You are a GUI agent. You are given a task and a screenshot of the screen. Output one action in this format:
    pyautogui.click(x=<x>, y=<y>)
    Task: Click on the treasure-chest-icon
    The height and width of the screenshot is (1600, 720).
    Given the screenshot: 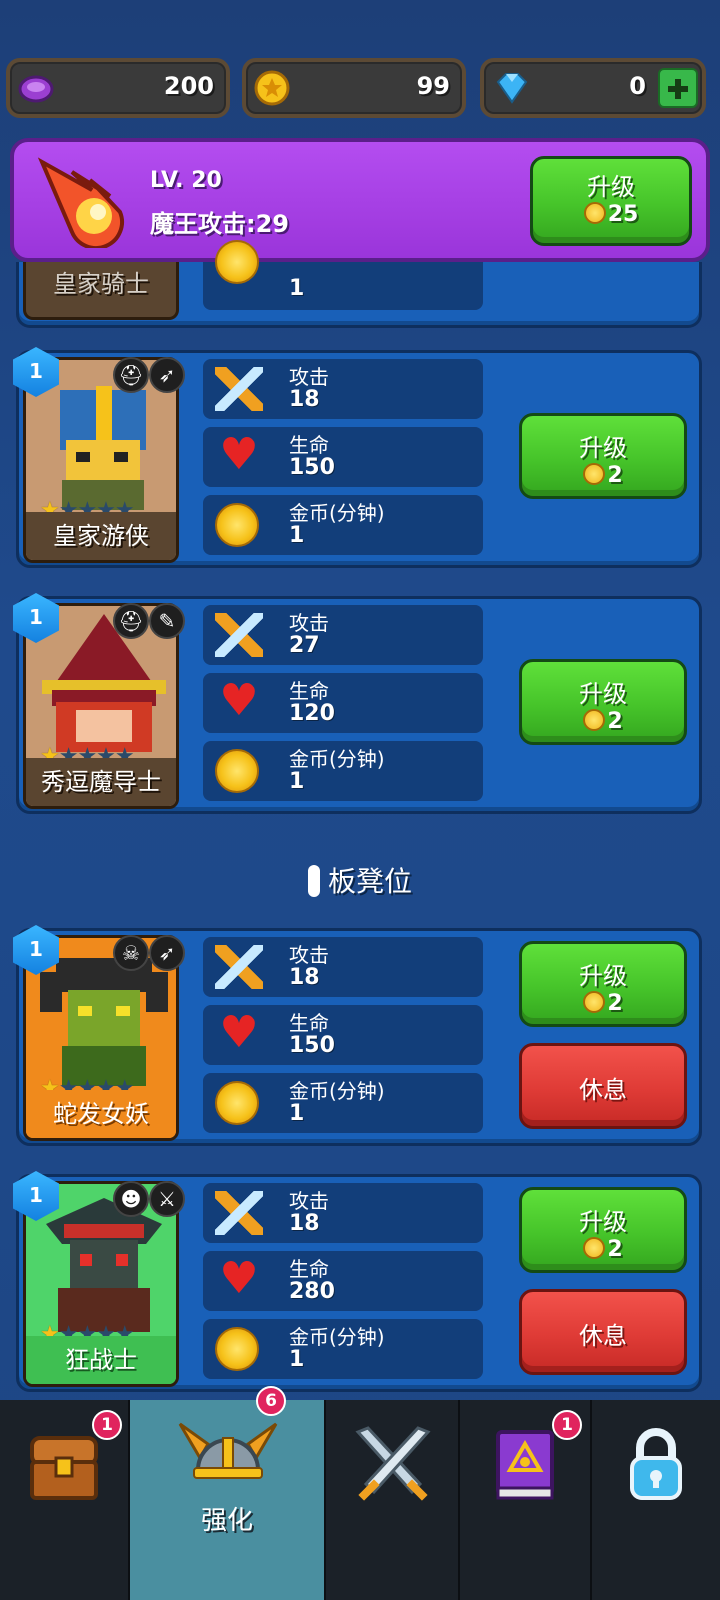 What is the action you would take?
    pyautogui.click(x=64, y=1468)
    